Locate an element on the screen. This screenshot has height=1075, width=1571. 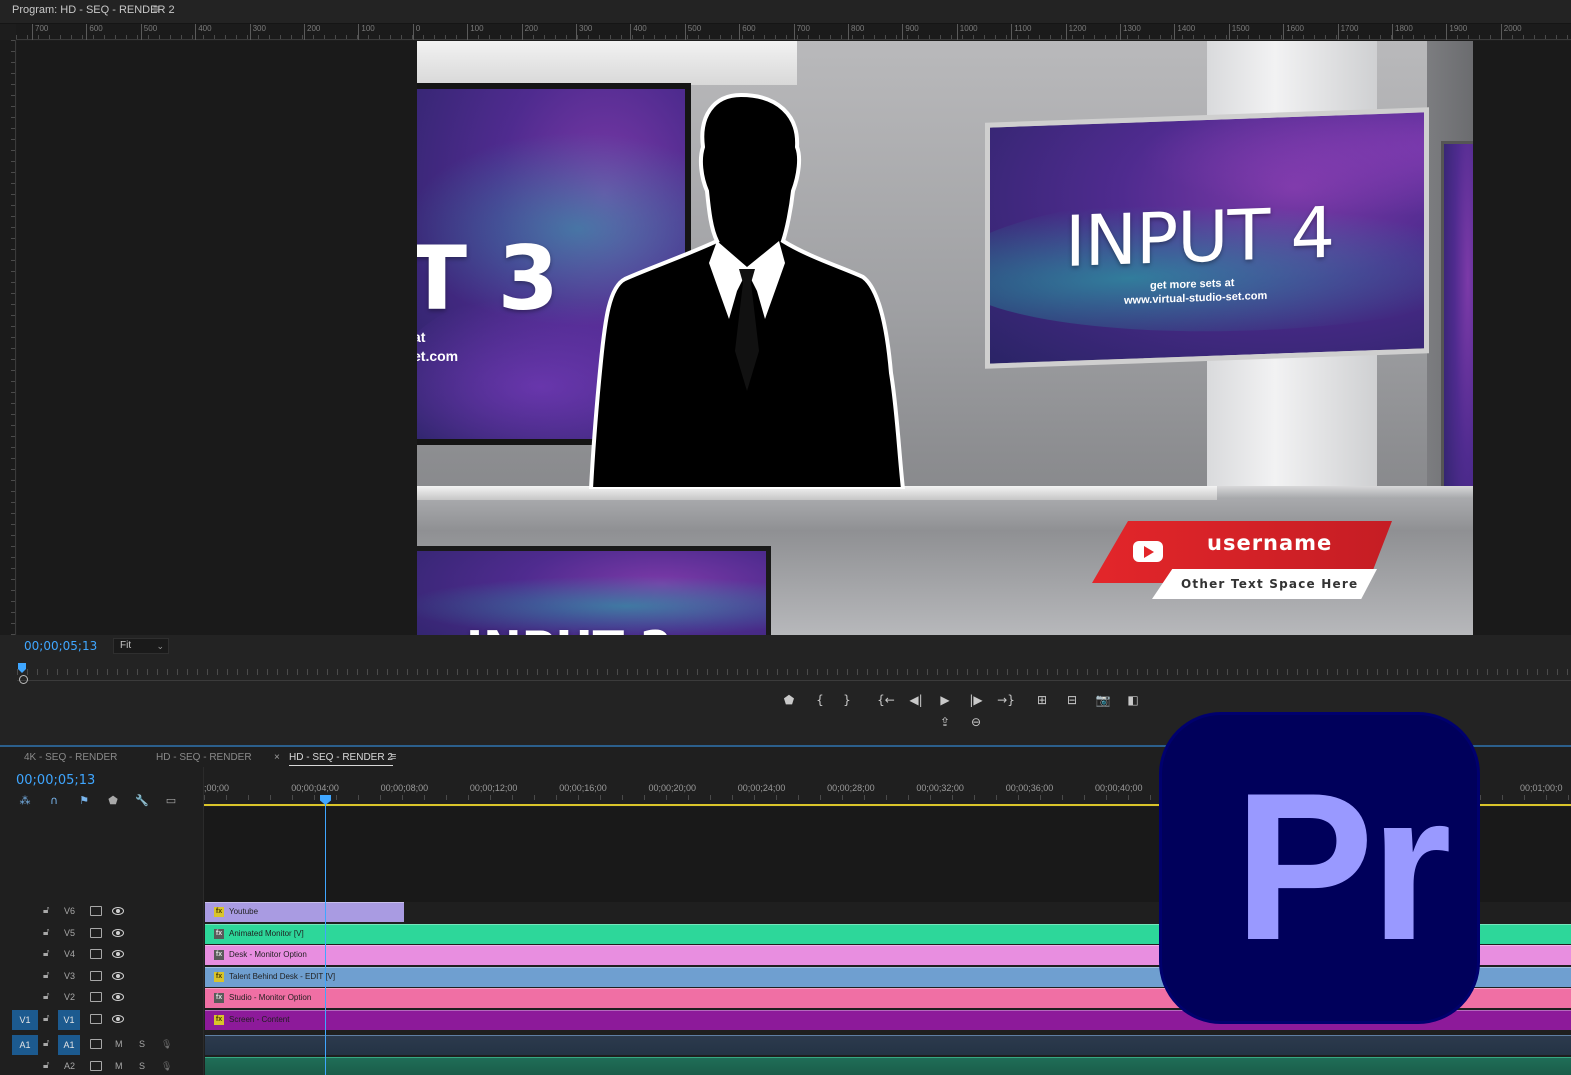
chevron-down-icon: ⌄ is located at coordinates (160, 646).